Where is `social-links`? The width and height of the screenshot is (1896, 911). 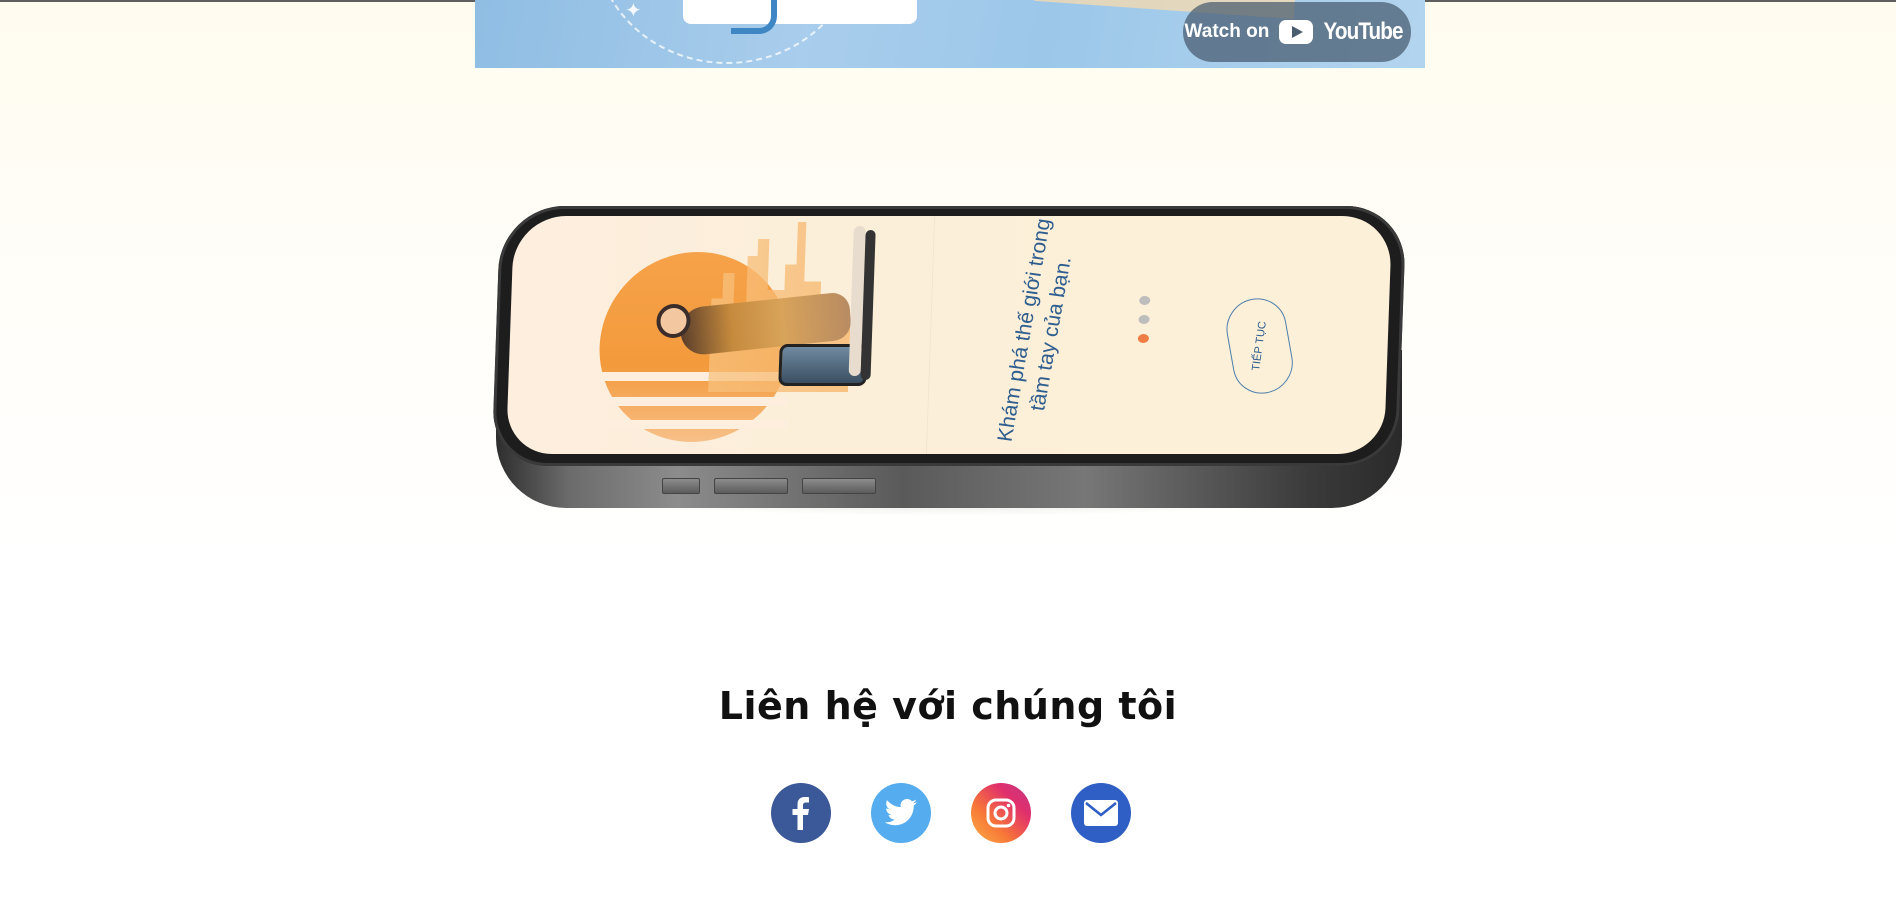
social-links is located at coordinates (951, 813).